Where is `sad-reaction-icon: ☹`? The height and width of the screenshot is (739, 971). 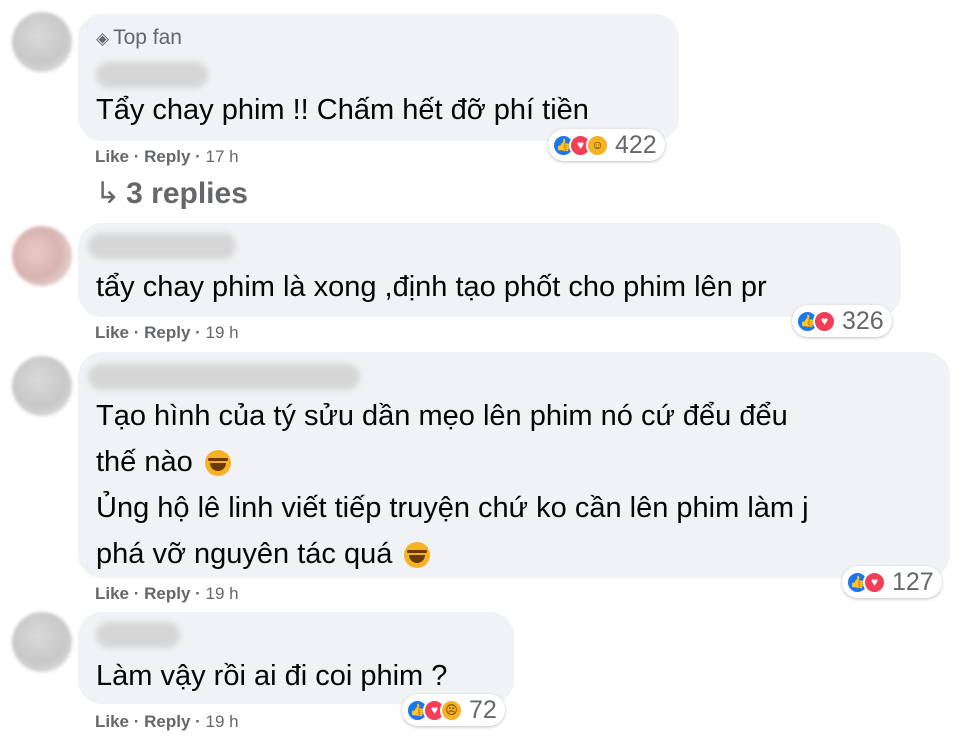 sad-reaction-icon: ☹ is located at coordinates (451, 710).